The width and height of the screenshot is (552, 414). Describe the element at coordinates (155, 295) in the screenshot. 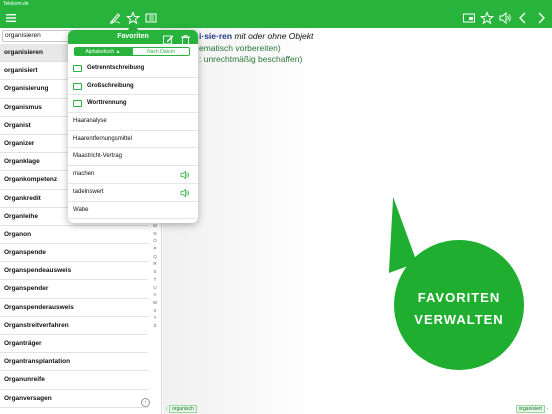

I see `alphabet-letter: V` at that location.